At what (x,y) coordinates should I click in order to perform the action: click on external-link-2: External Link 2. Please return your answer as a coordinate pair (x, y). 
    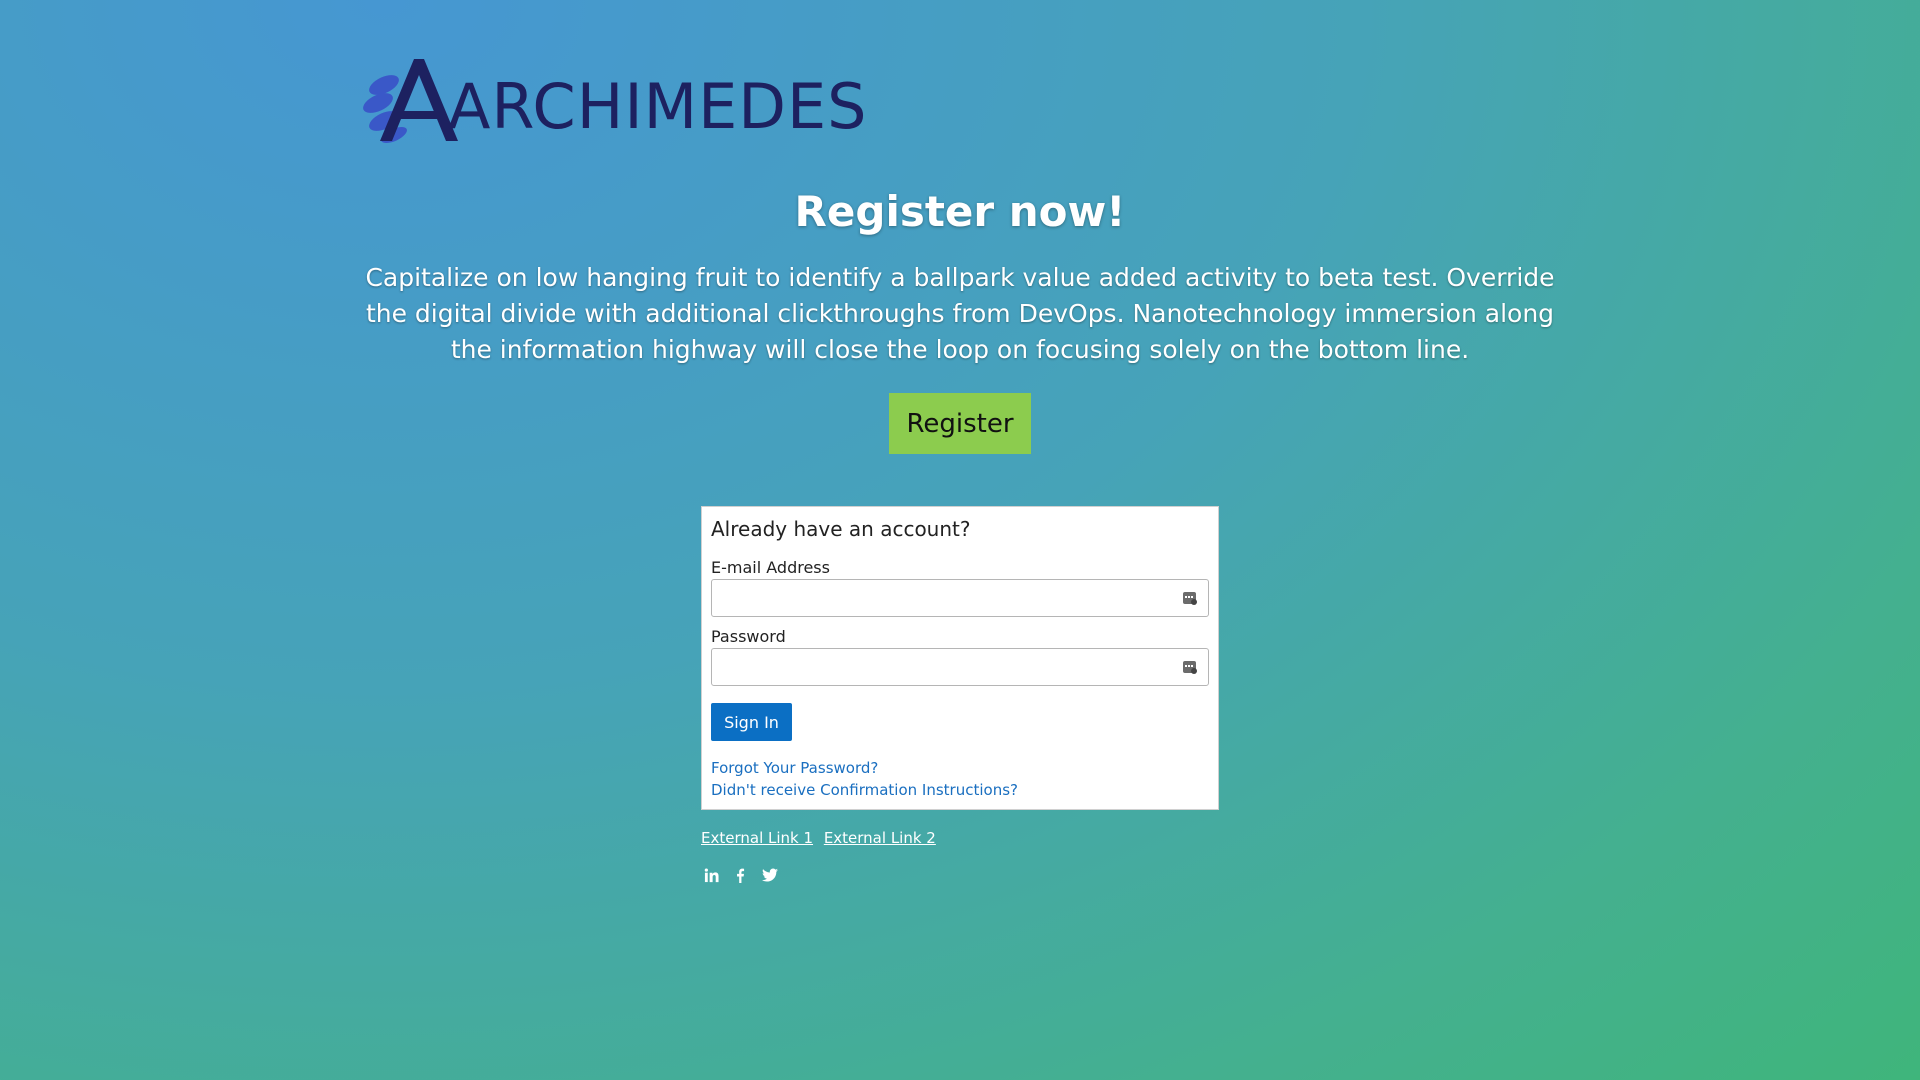
    Looking at the image, I should click on (880, 838).